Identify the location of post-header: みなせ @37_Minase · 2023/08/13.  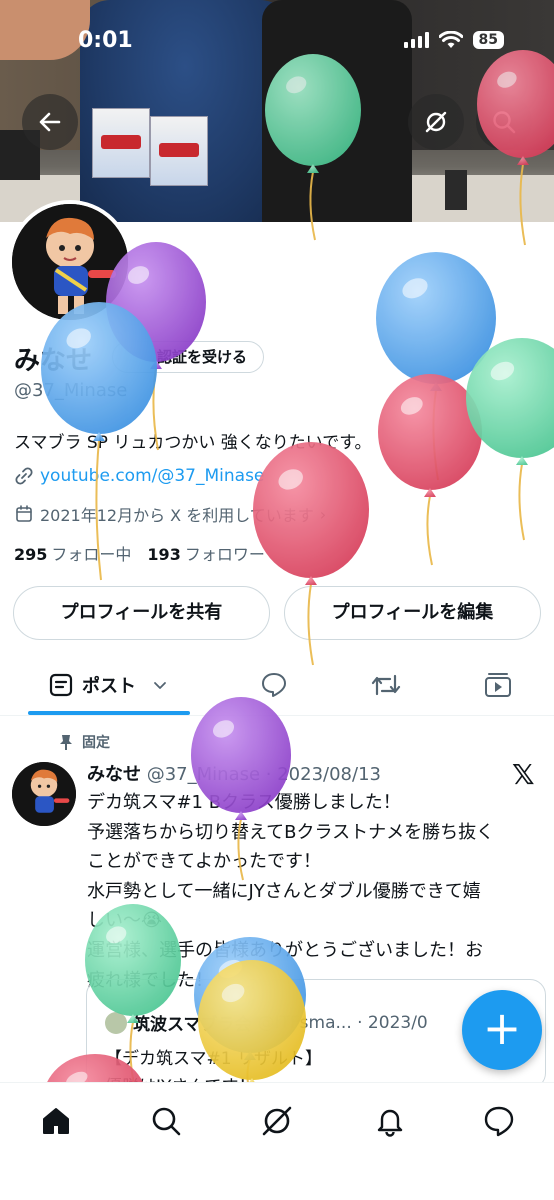
(234, 773).